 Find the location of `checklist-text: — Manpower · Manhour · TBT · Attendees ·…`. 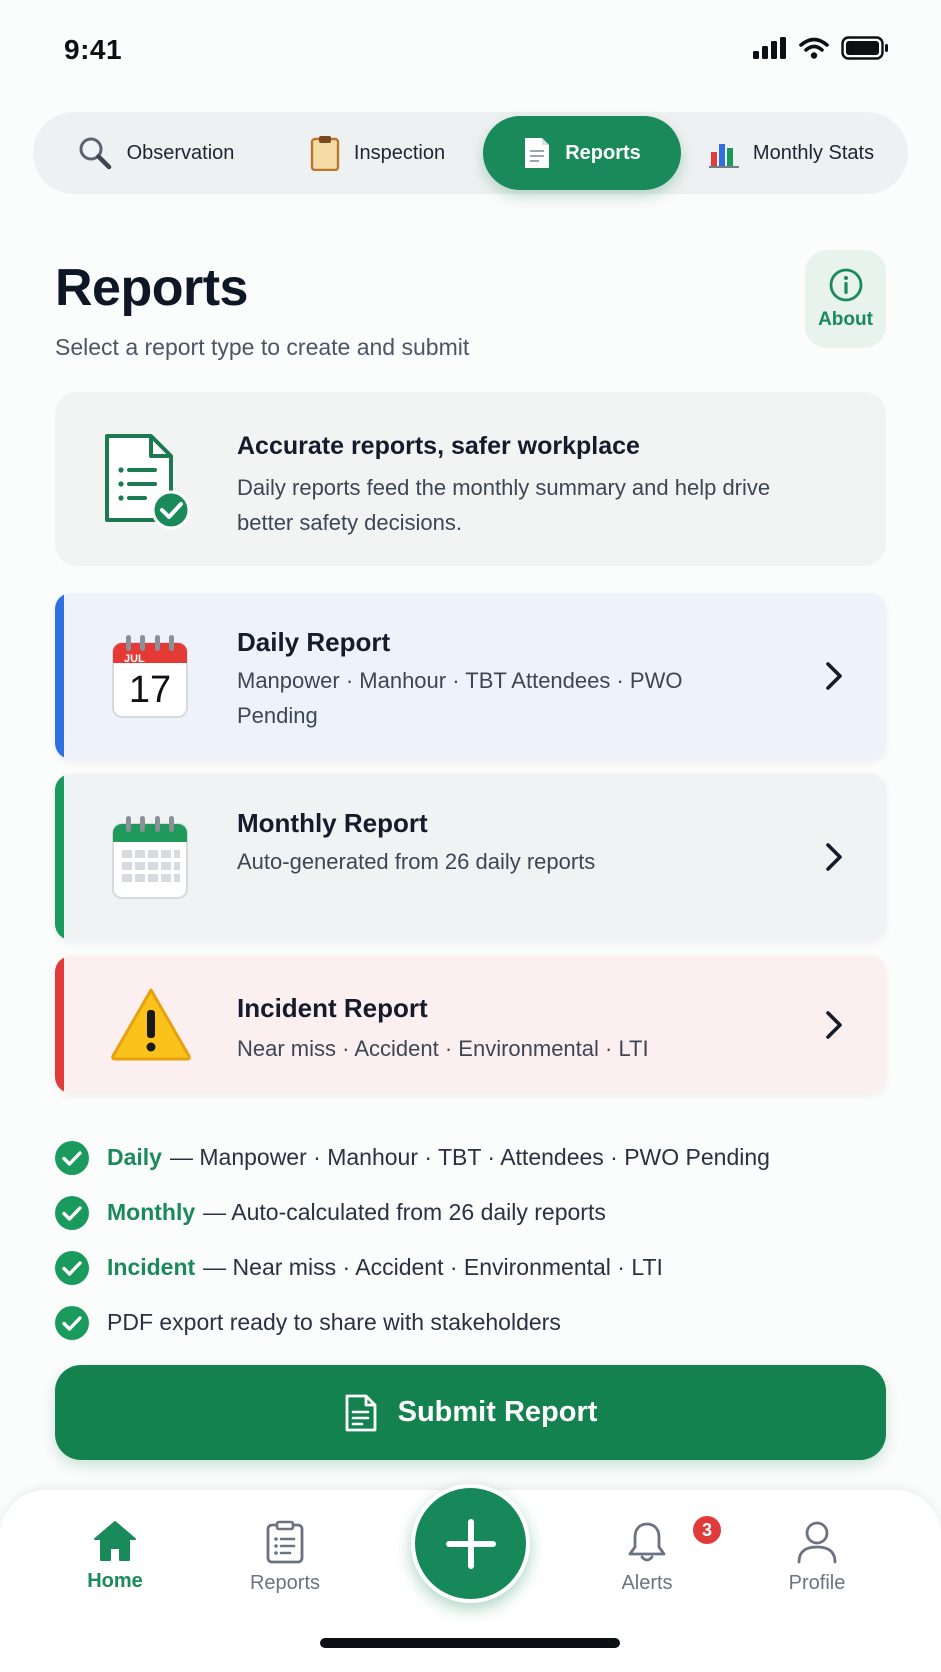

checklist-text: — Manpower · Manhour · TBT · Attendees ·… is located at coordinates (469, 1157).